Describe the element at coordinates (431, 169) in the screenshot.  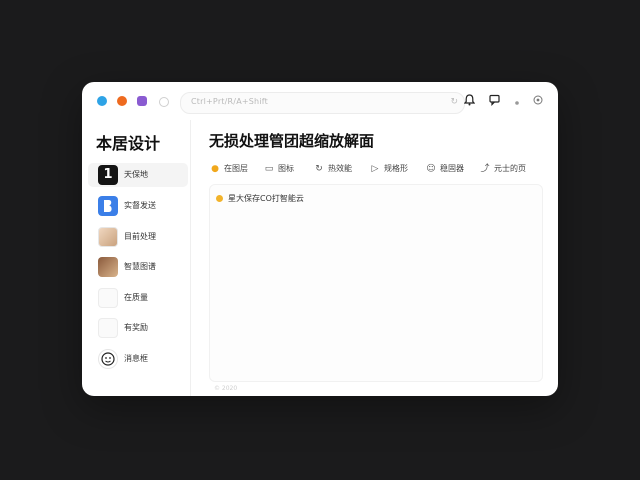
I see `smile-icon: ☺` at that location.